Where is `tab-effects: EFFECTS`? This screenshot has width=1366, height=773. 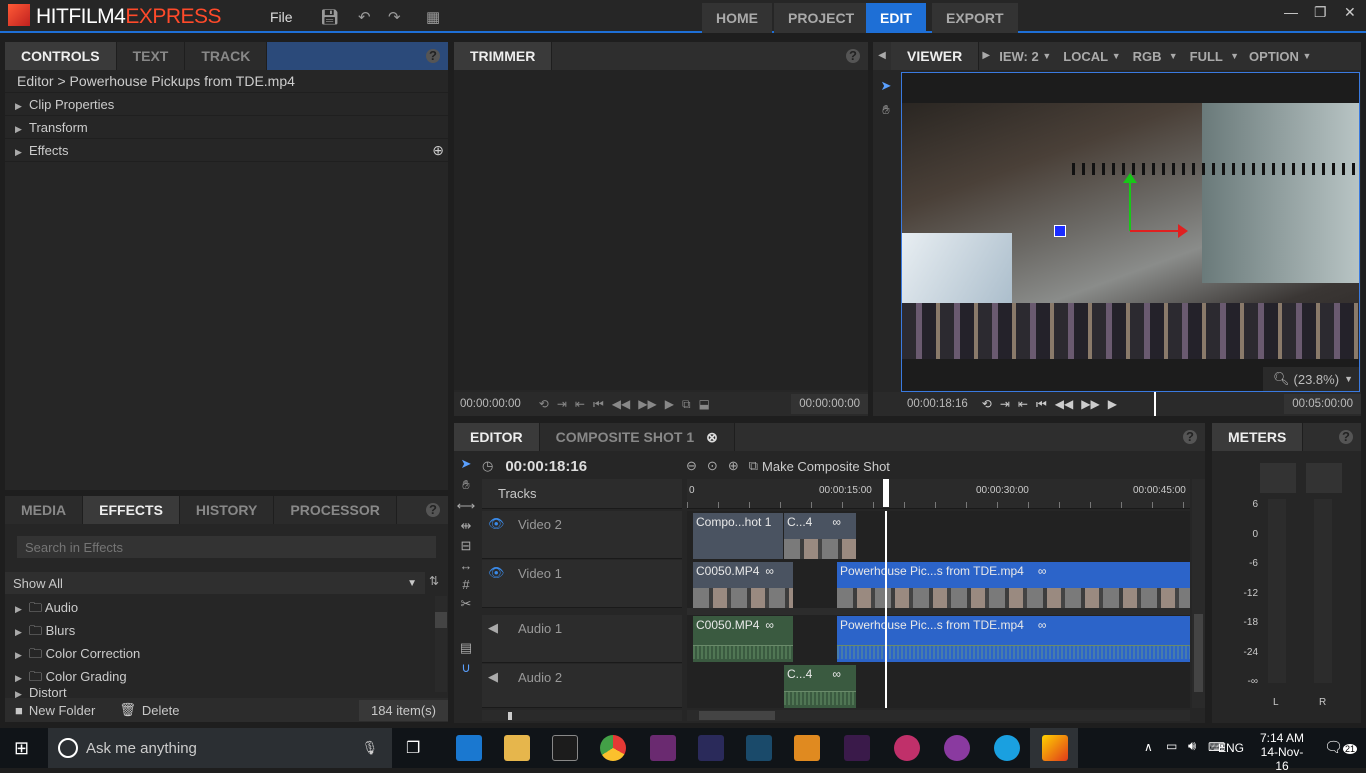 tab-effects: EFFECTS is located at coordinates (131, 510).